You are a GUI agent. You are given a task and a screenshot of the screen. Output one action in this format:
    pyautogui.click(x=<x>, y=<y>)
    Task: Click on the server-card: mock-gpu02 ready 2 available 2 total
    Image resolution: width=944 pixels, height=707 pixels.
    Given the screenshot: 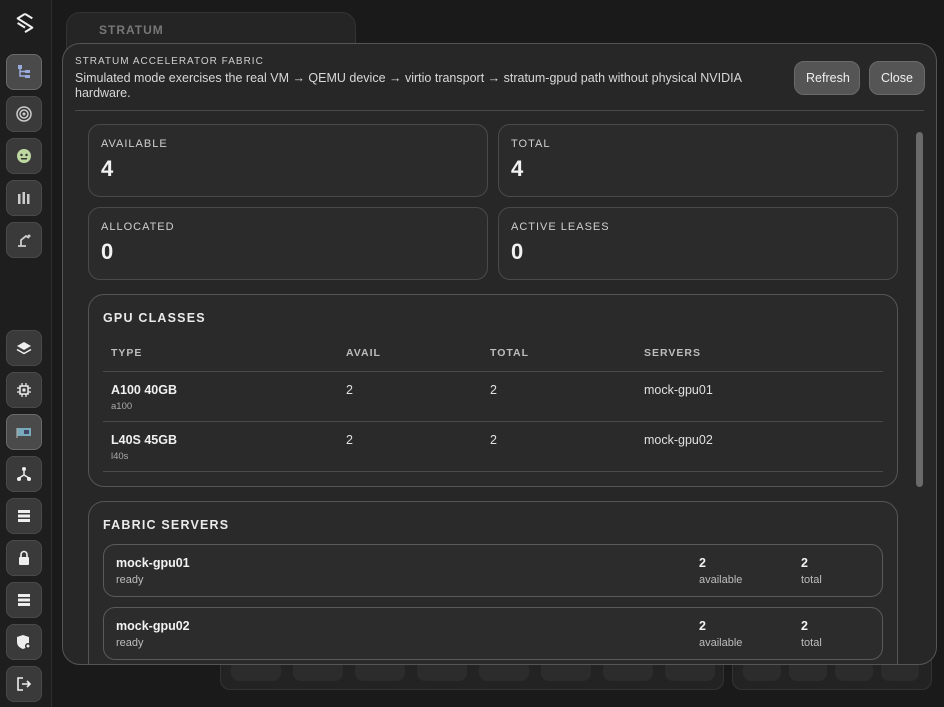 What is the action you would take?
    pyautogui.click(x=493, y=633)
    